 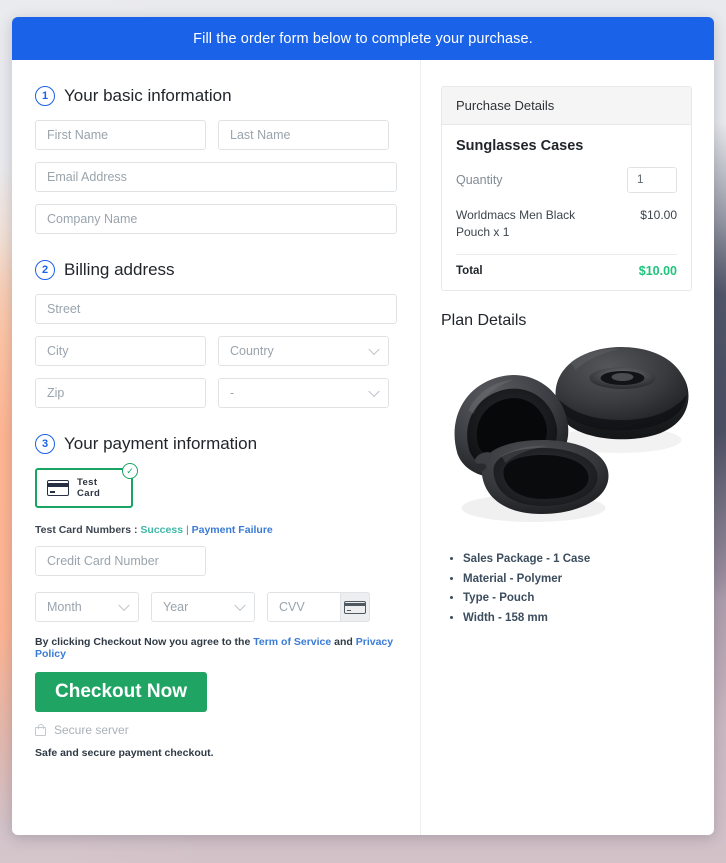 What do you see at coordinates (484, 320) in the screenshot?
I see `plan-details-title: Plan Details` at bounding box center [484, 320].